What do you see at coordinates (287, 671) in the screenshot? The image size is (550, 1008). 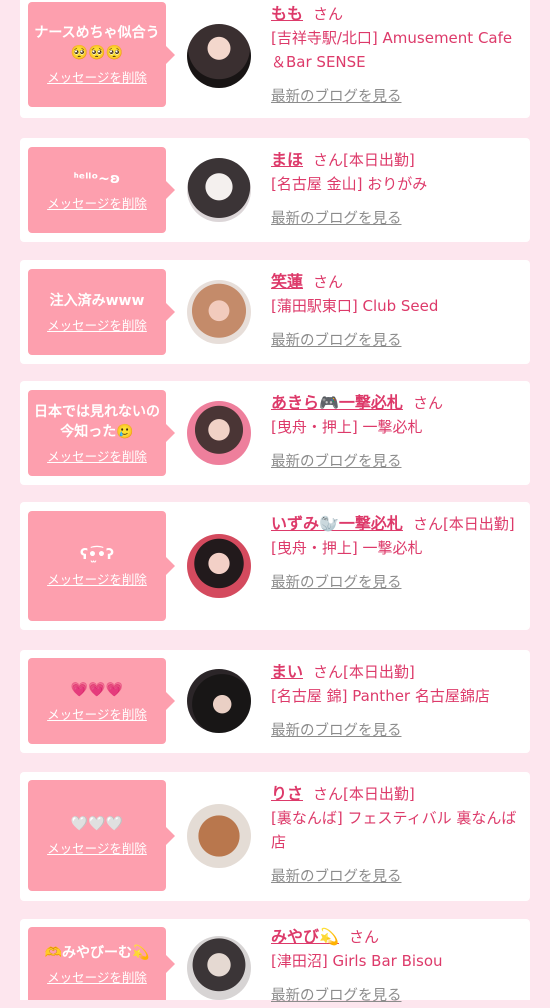 I see `cast-name-link: まい` at bounding box center [287, 671].